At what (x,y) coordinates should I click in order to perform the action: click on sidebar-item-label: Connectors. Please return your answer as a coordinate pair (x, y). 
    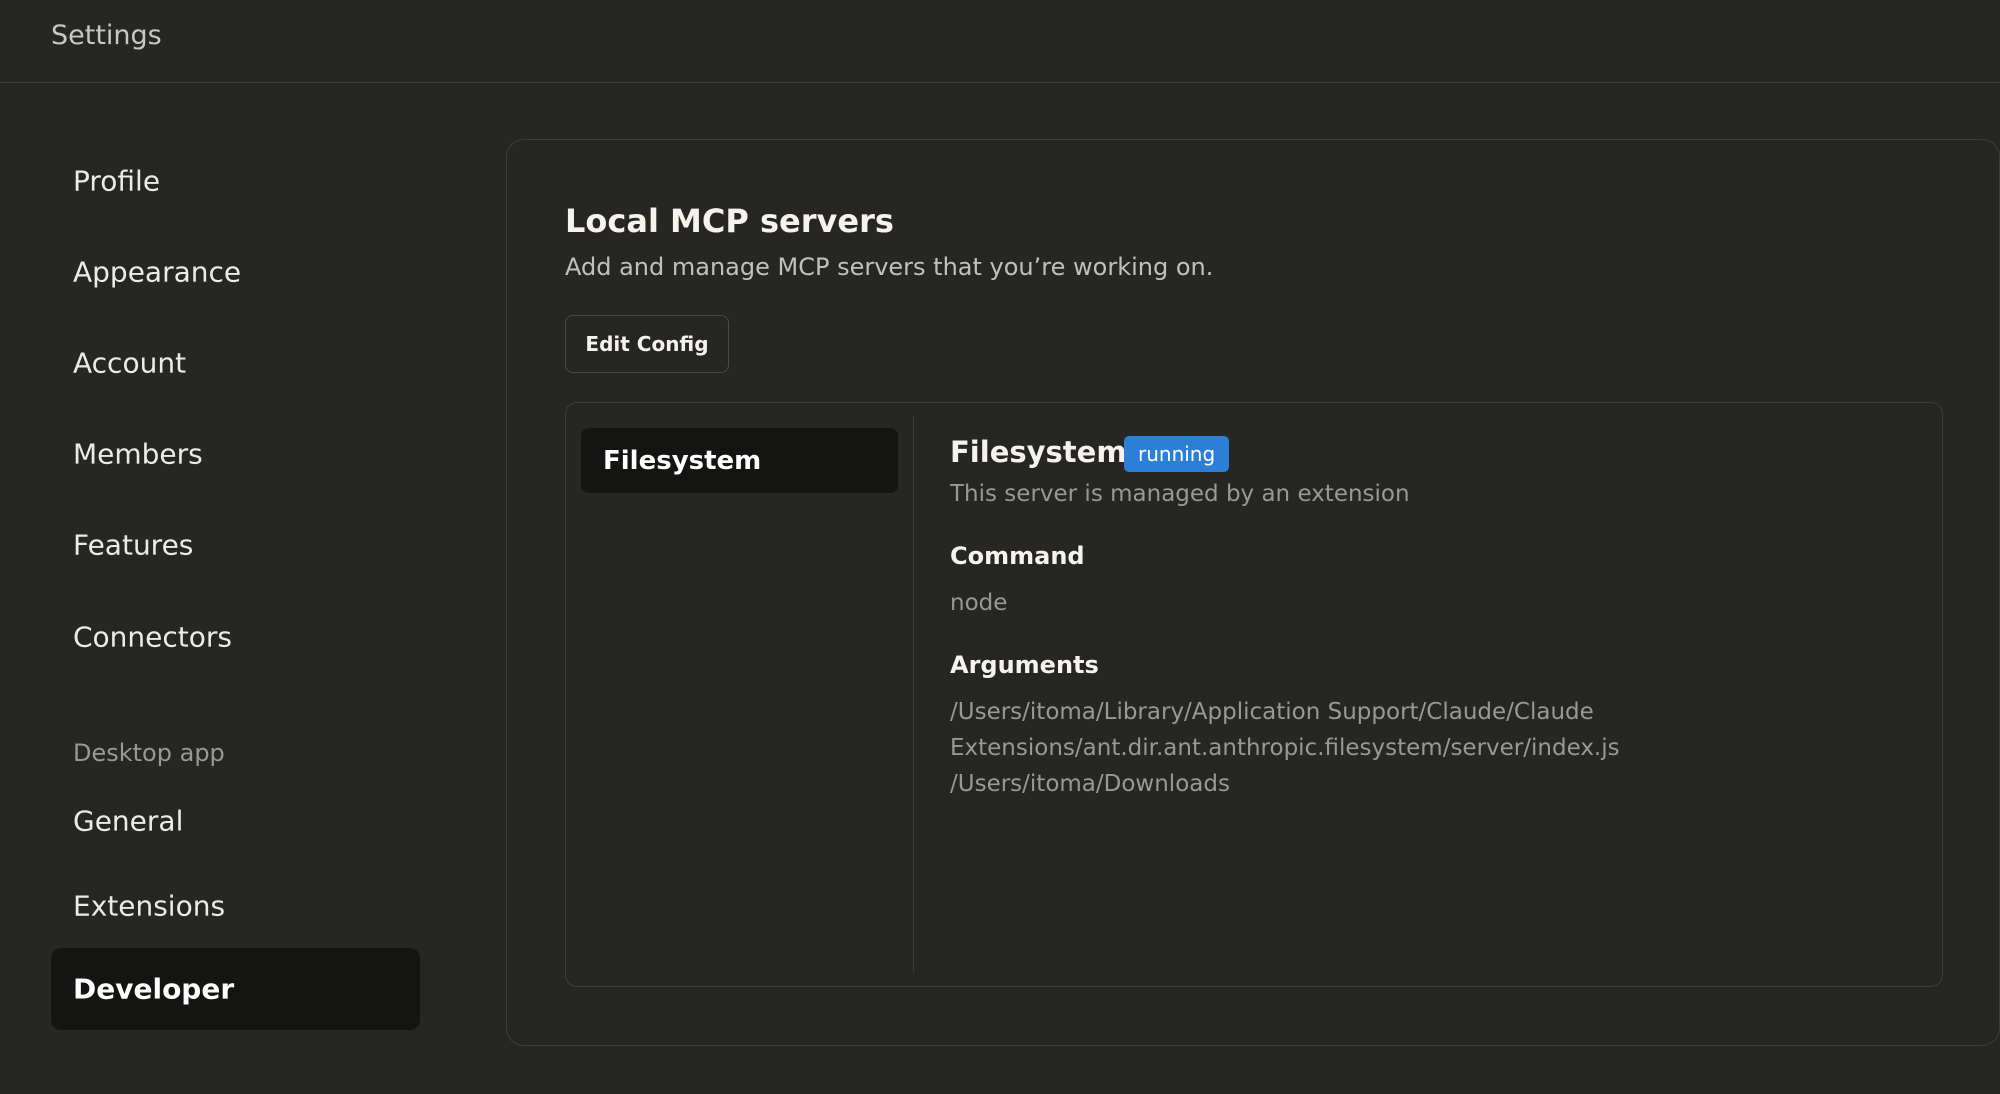
    Looking at the image, I should click on (153, 637).